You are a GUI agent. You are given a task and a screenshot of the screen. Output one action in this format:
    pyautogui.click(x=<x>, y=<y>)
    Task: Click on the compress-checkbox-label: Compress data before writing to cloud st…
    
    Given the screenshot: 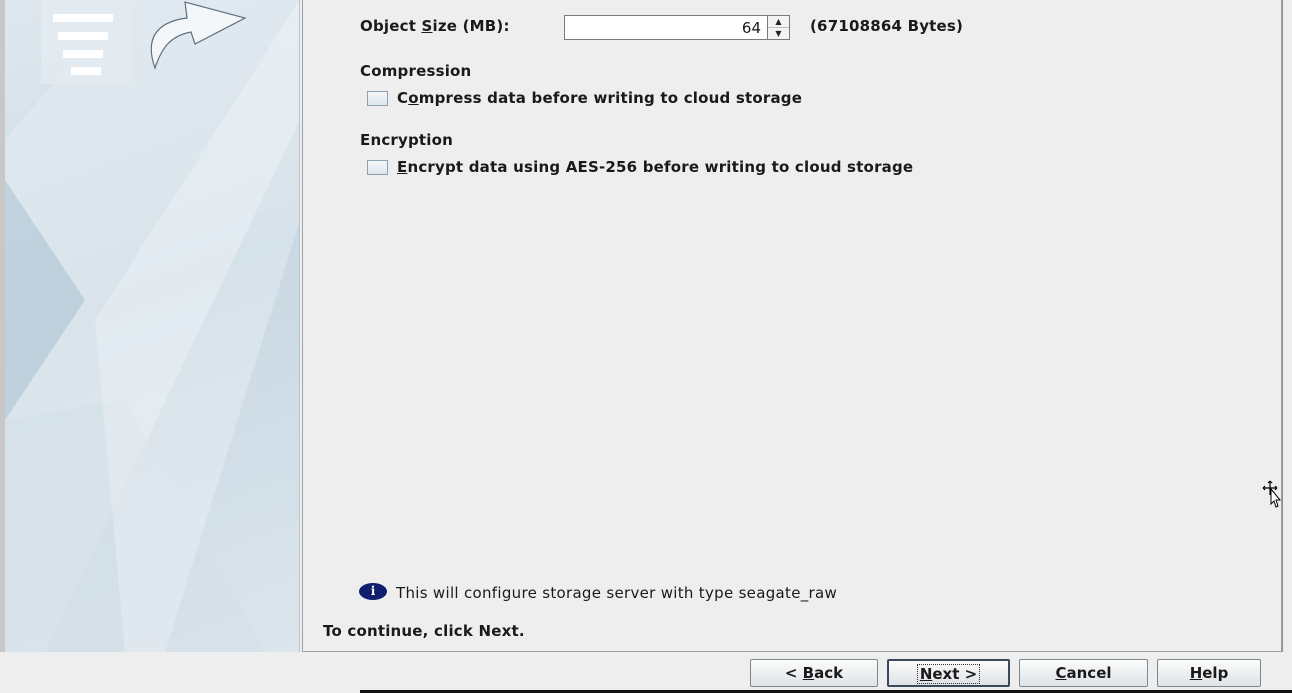 What is the action you would take?
    pyautogui.click(x=599, y=98)
    